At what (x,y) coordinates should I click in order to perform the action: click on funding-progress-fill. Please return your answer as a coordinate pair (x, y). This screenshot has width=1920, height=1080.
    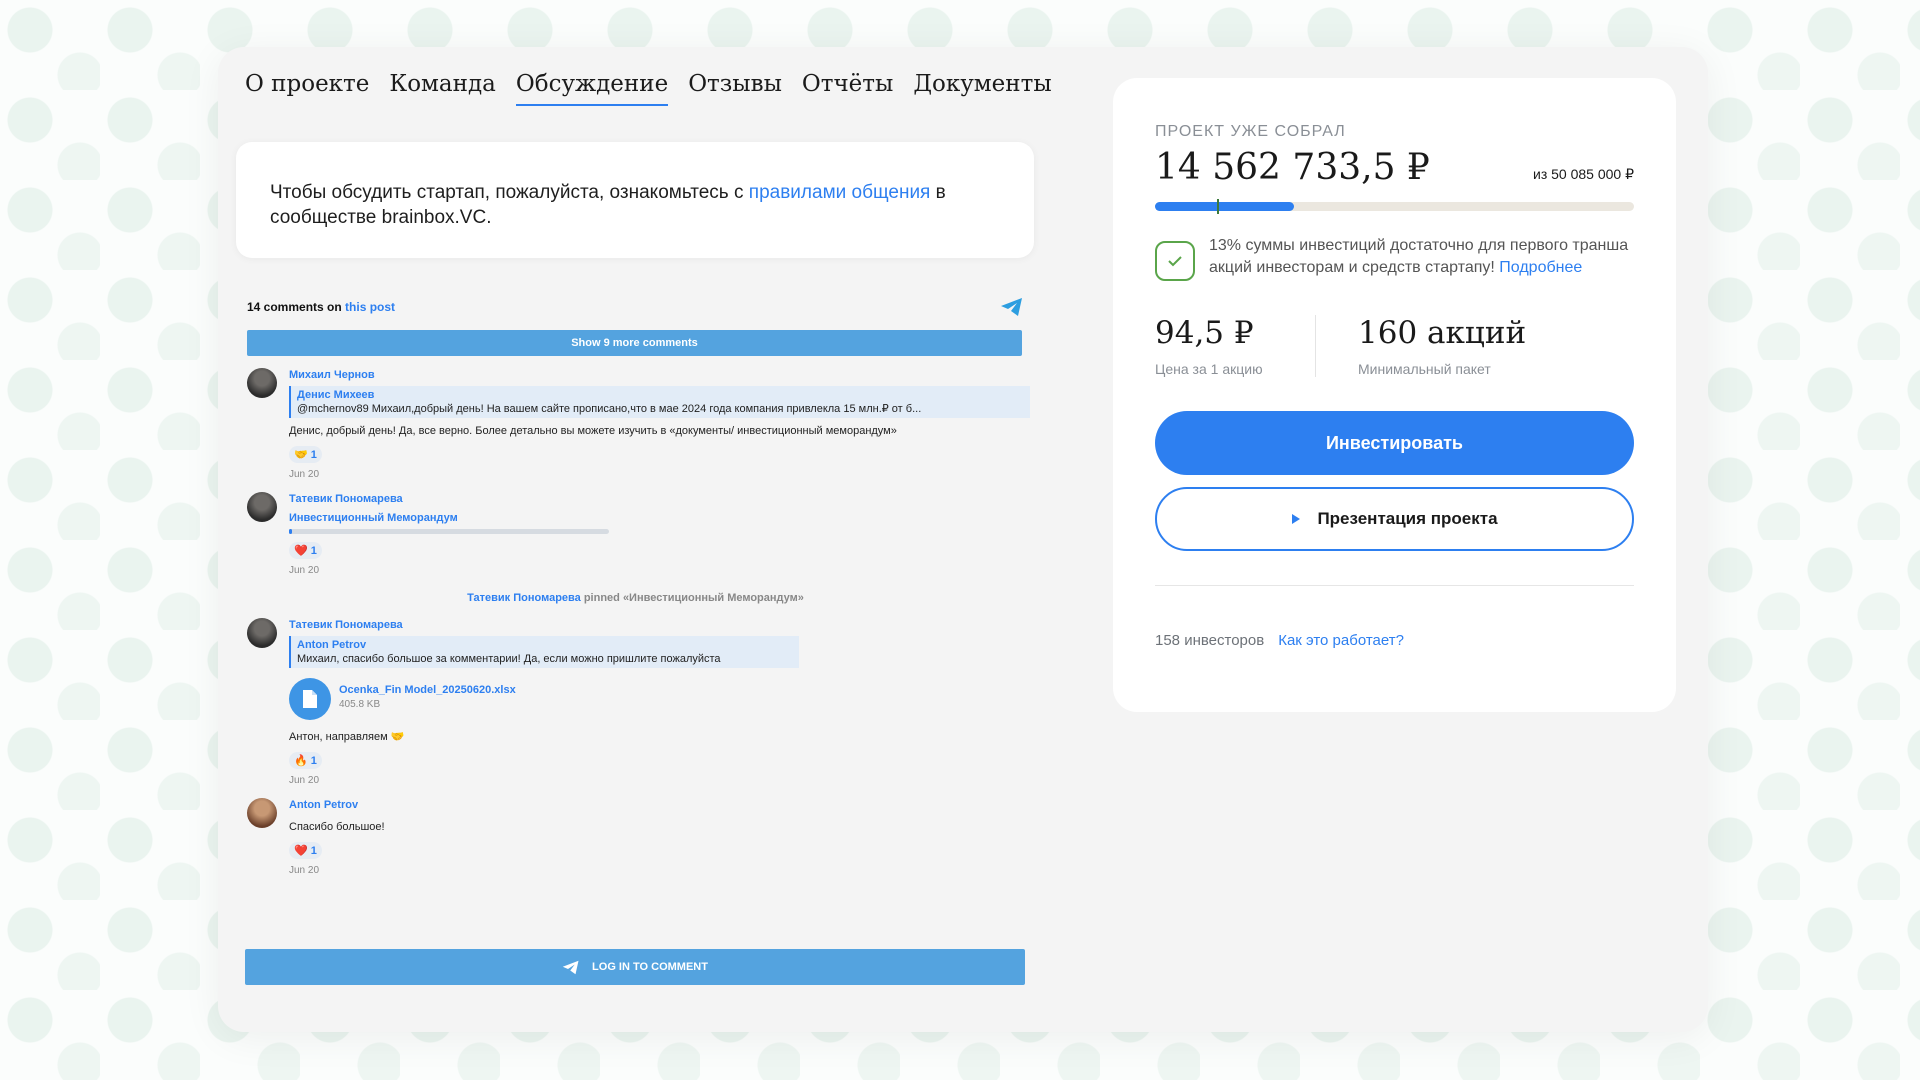
    Looking at the image, I should click on (1224, 206).